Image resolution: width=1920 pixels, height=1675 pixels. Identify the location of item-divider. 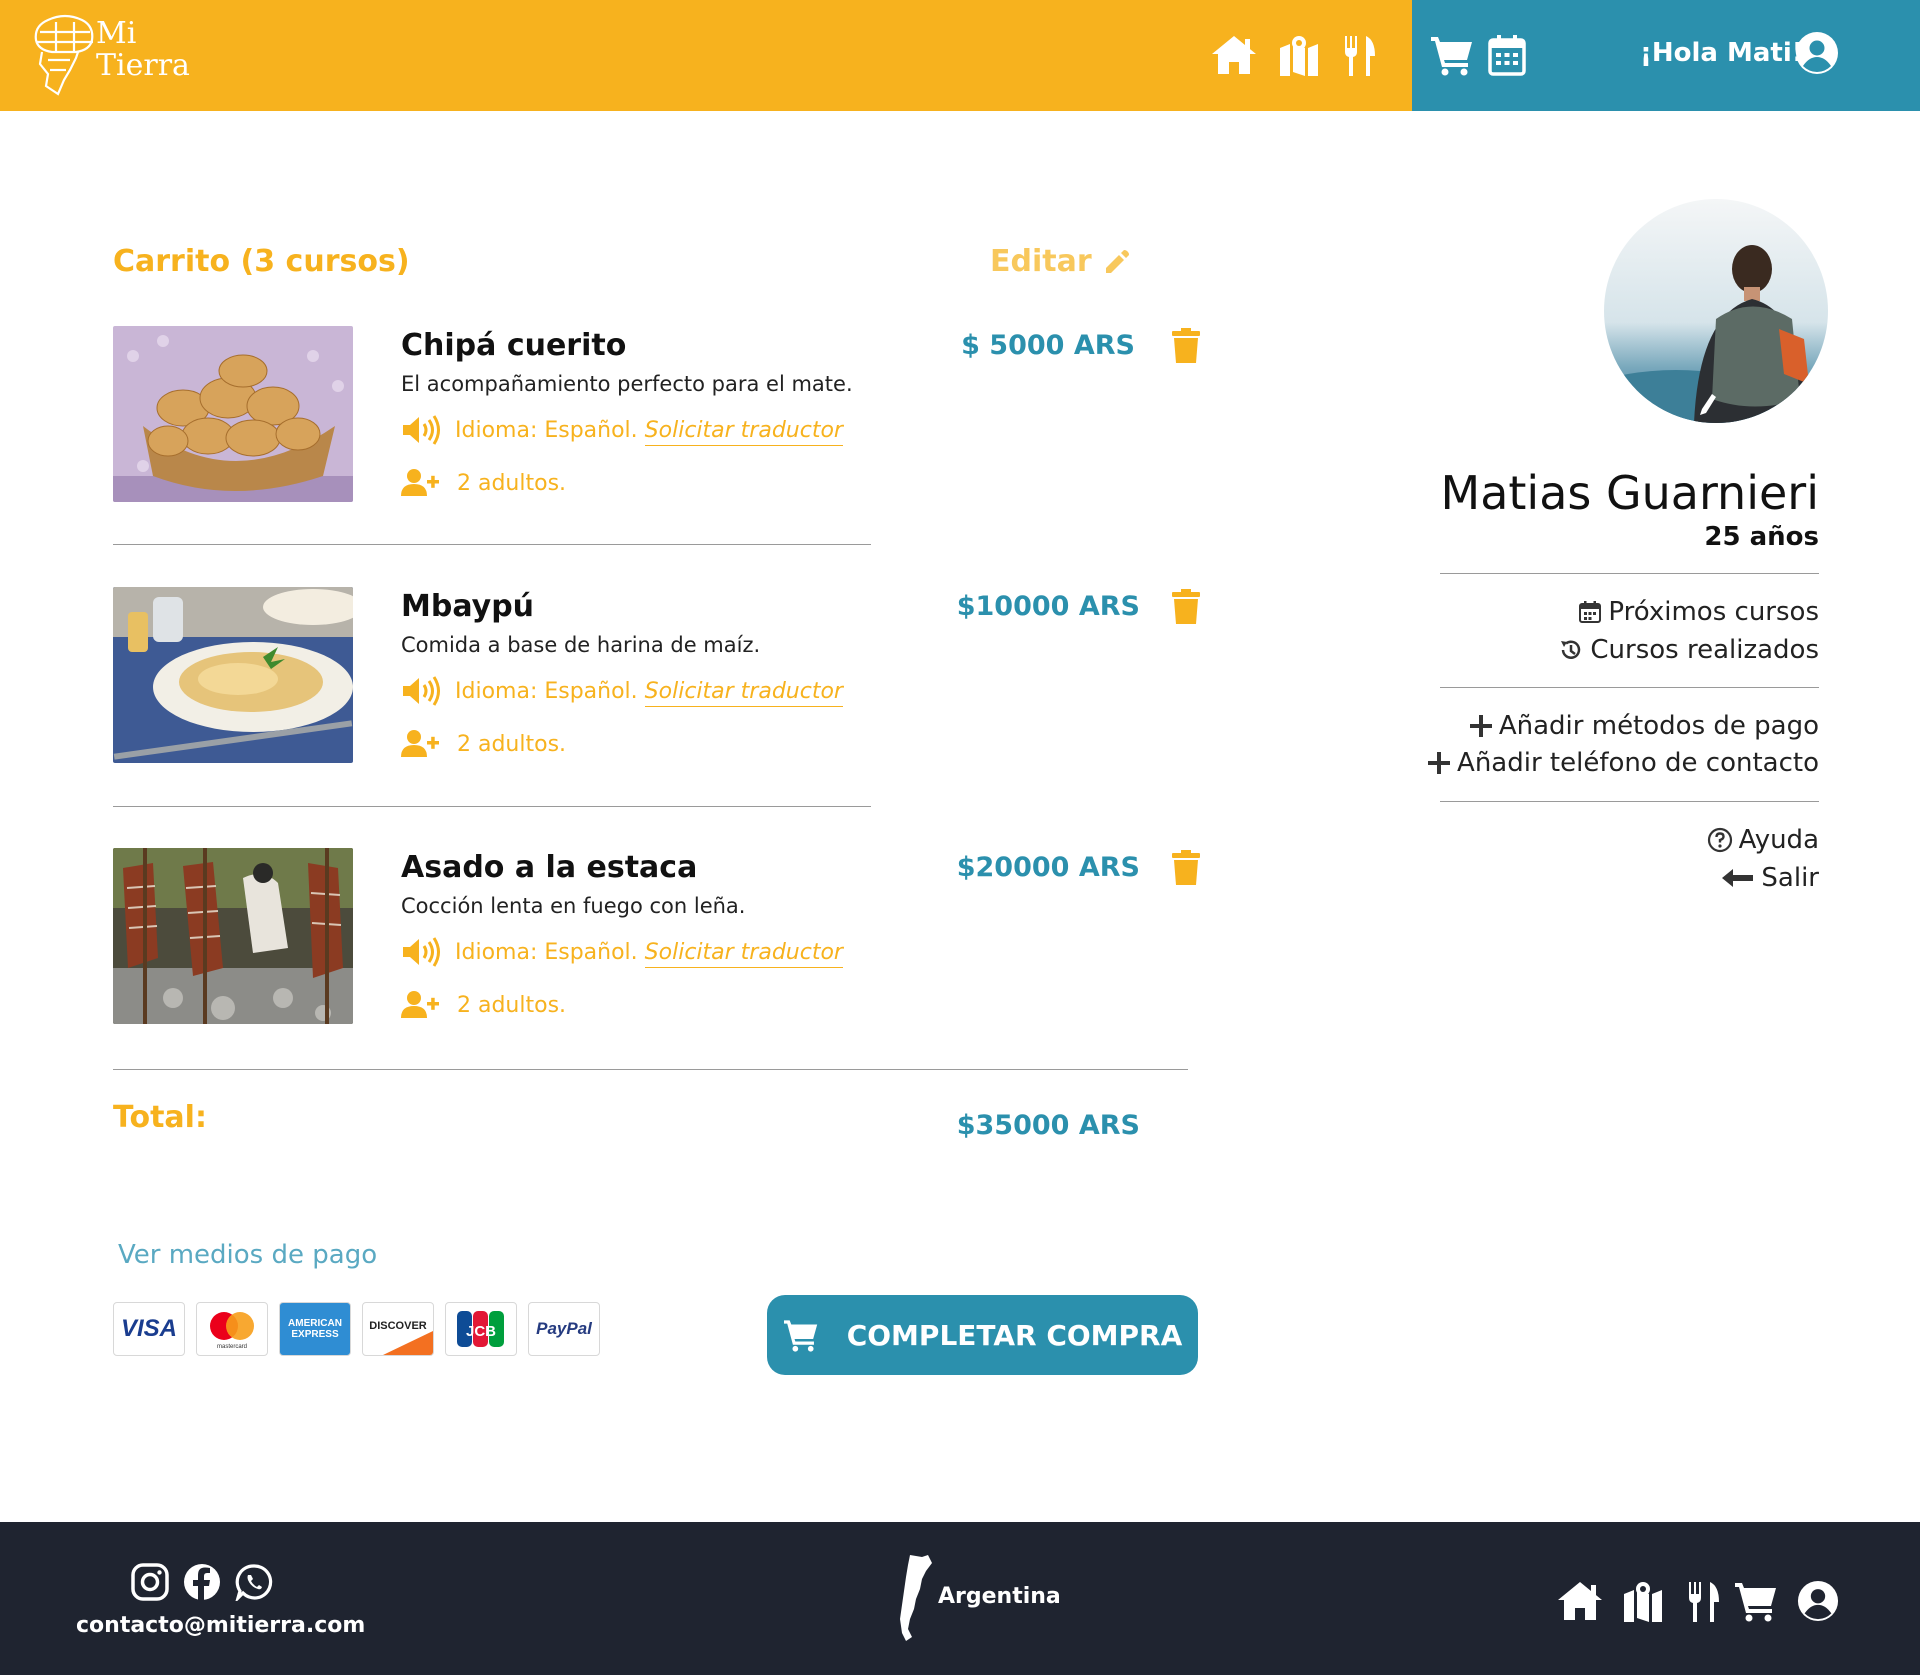
(492, 806).